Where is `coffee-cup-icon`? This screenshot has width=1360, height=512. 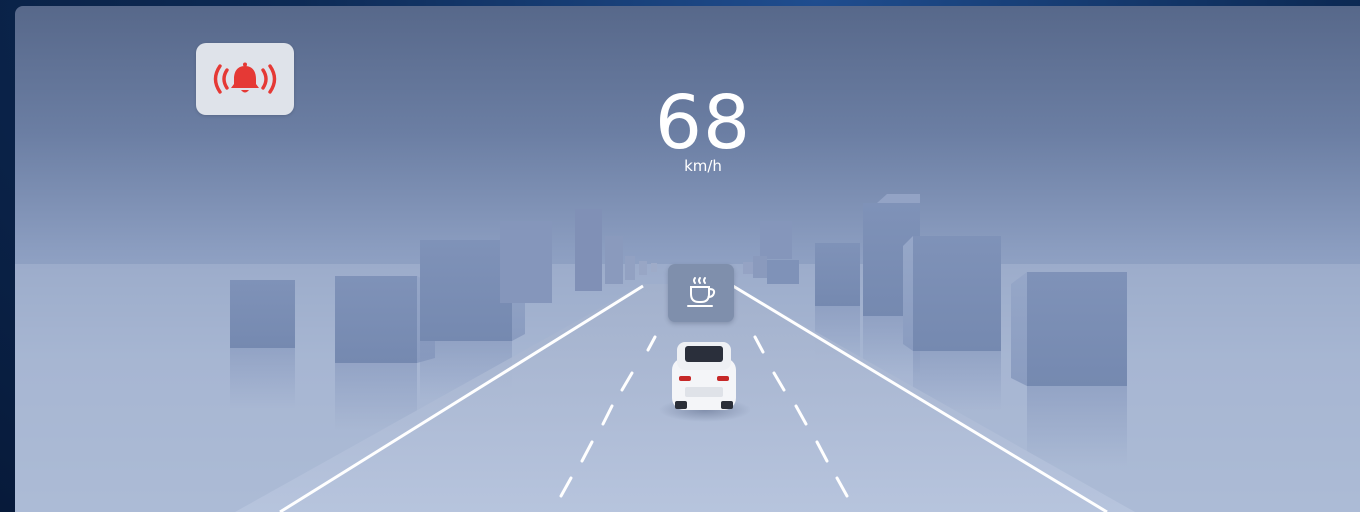
coffee-cup-icon is located at coordinates (701, 292).